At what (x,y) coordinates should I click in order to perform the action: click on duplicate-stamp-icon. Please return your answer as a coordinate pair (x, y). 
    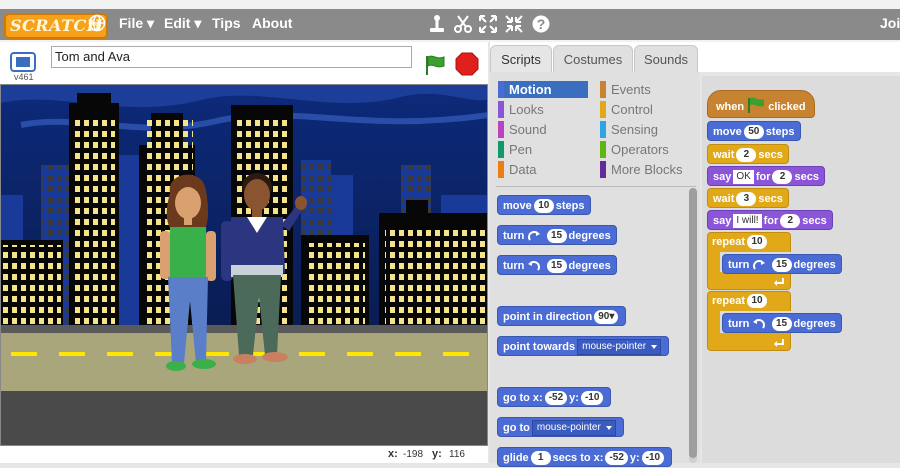
    Looking at the image, I should click on (437, 24).